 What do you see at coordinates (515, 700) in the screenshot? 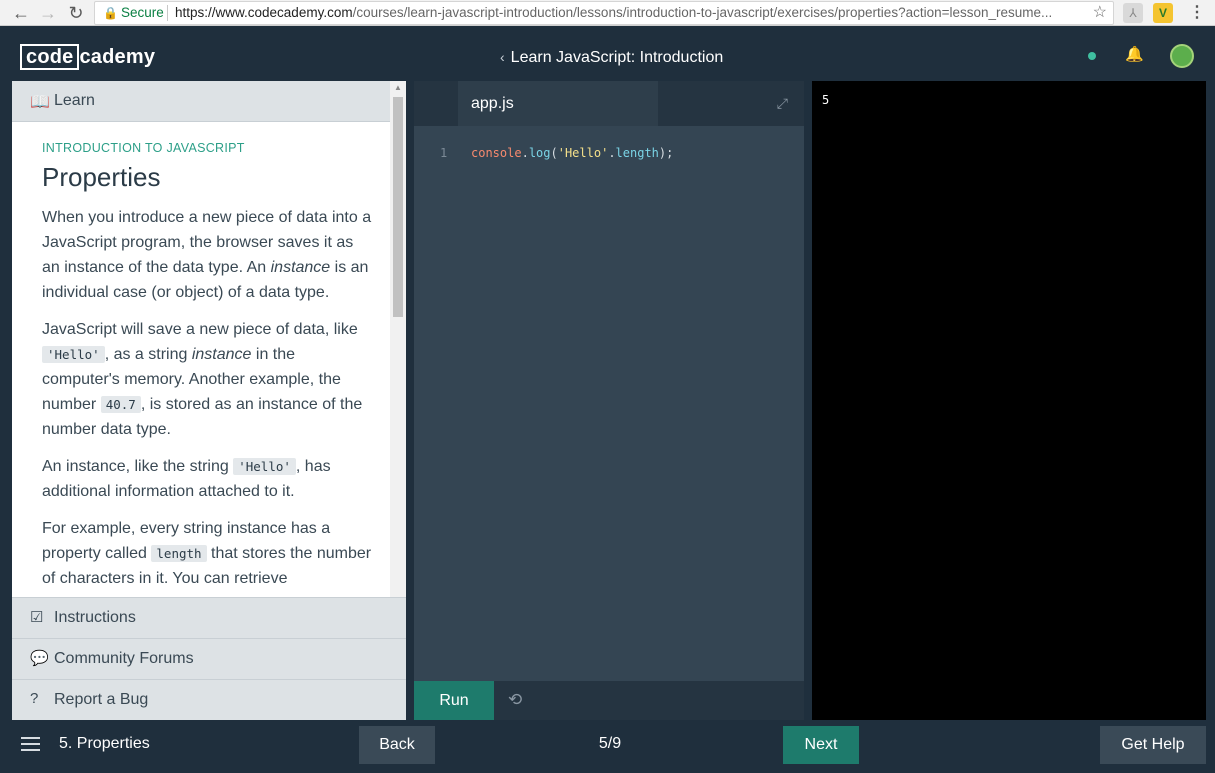
I see `reset-icon: ⟲` at bounding box center [515, 700].